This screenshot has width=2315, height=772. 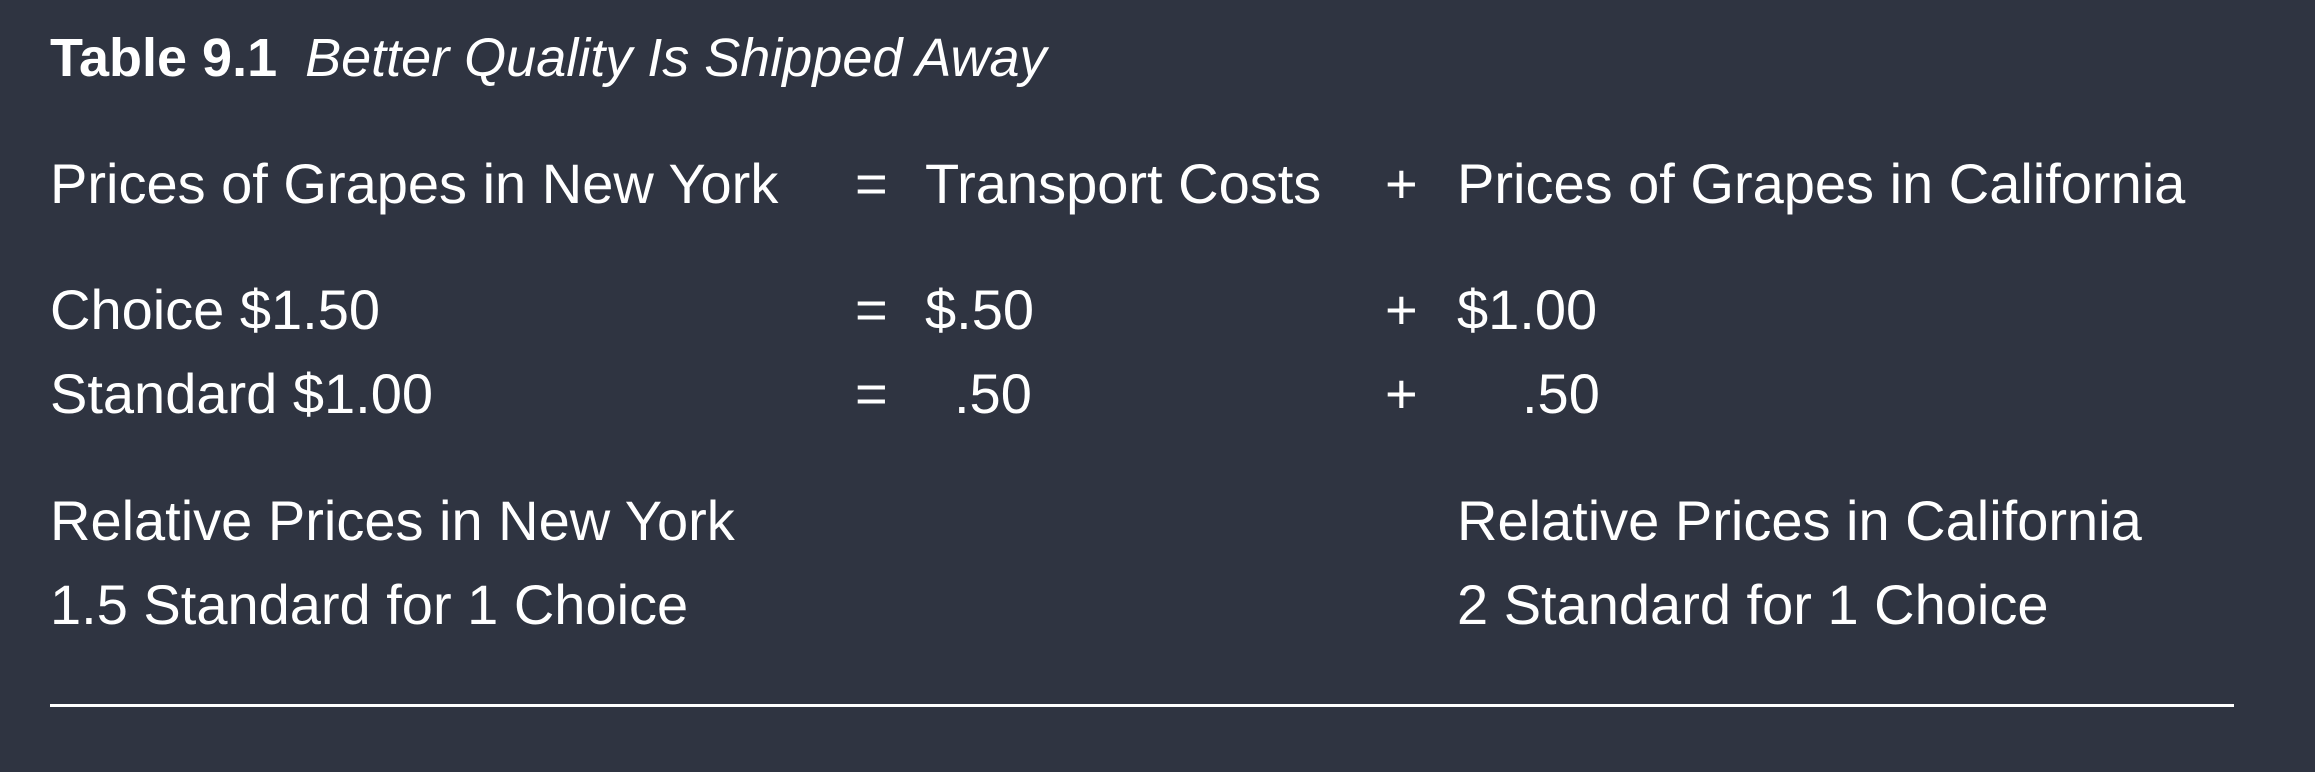 What do you see at coordinates (215, 309) in the screenshot?
I see `row-choice-ny: Choice $1.50` at bounding box center [215, 309].